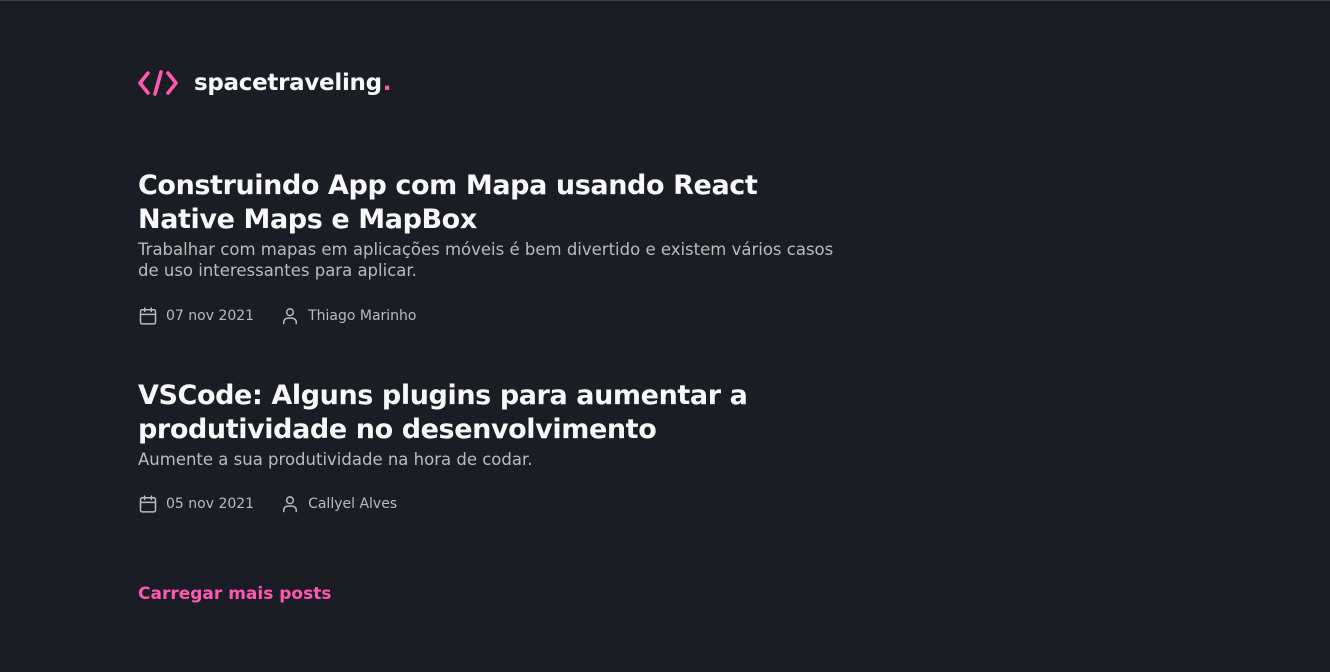 This screenshot has height=672, width=1330. I want to click on post-date: 07 nov 2021, so click(196, 316).